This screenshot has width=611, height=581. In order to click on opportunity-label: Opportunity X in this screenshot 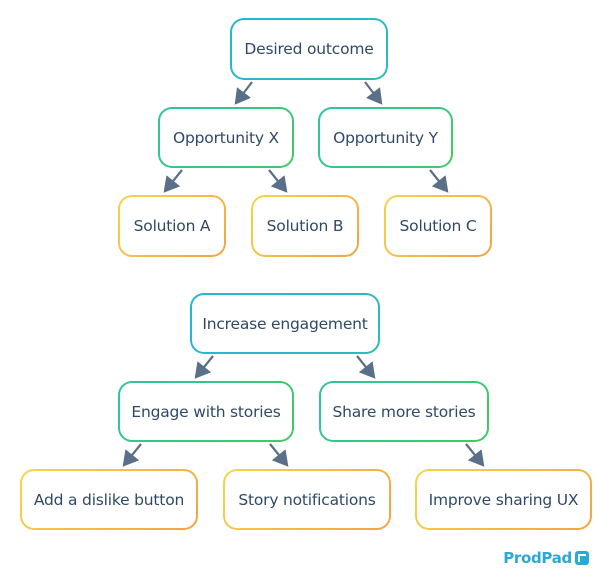, I will do `click(226, 137)`.